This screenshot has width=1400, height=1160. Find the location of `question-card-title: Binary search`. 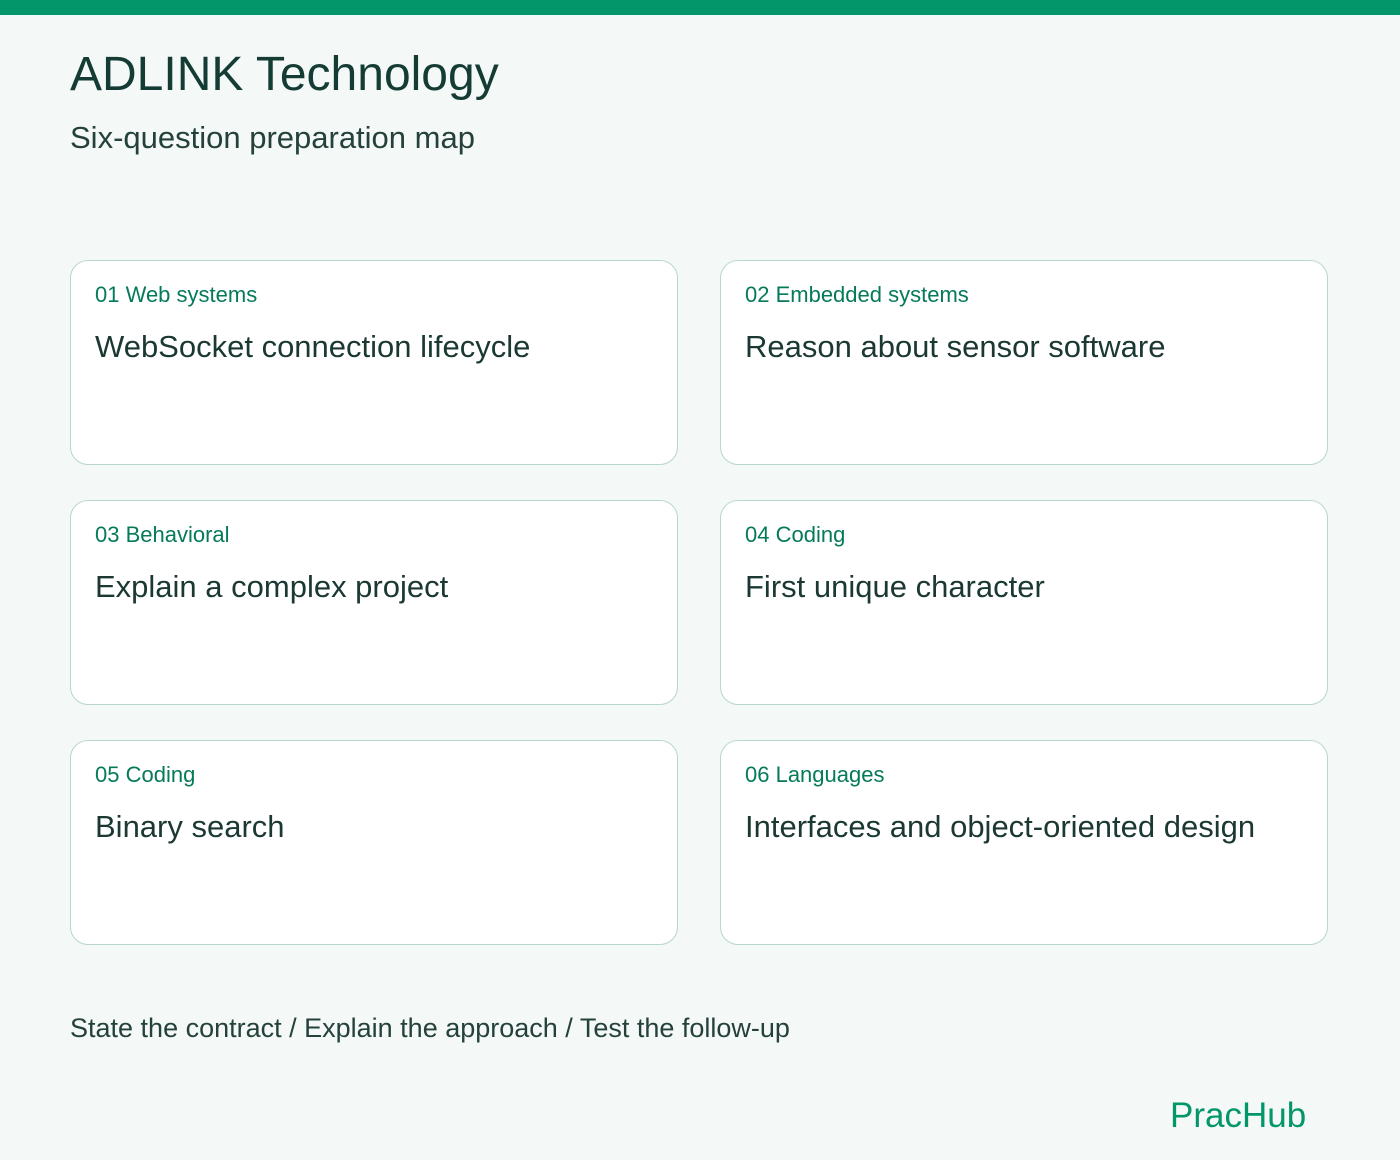

question-card-title: Binary search is located at coordinates (190, 826).